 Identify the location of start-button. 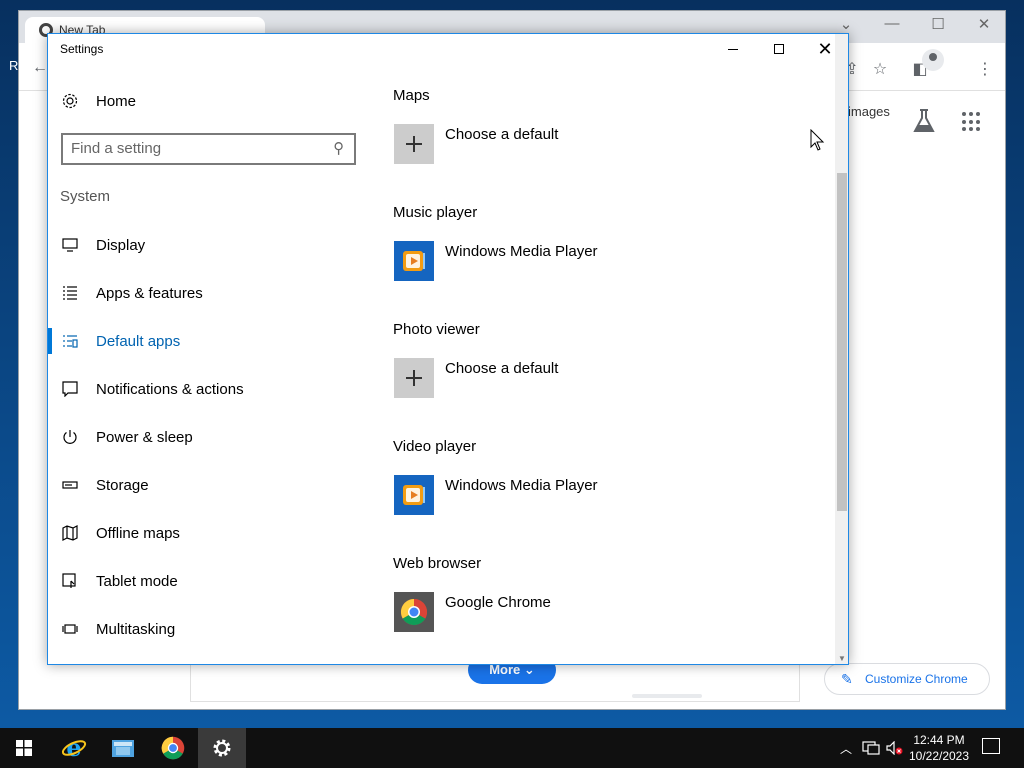
(24, 748).